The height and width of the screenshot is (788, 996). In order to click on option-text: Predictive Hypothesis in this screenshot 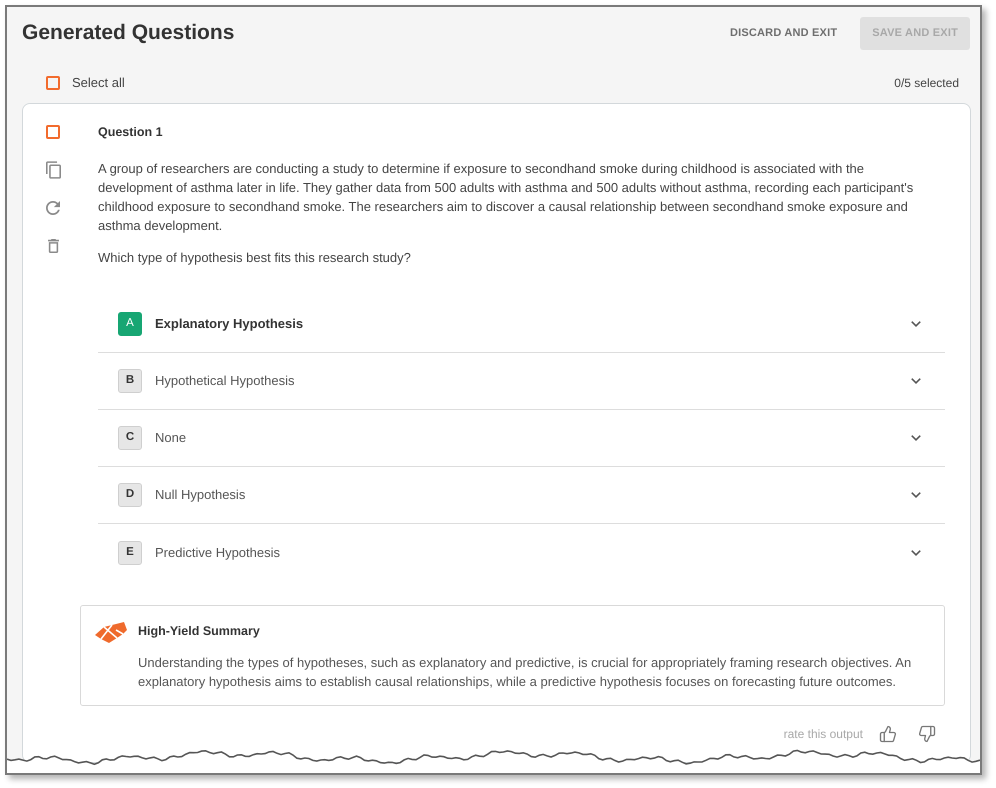, I will do `click(218, 553)`.